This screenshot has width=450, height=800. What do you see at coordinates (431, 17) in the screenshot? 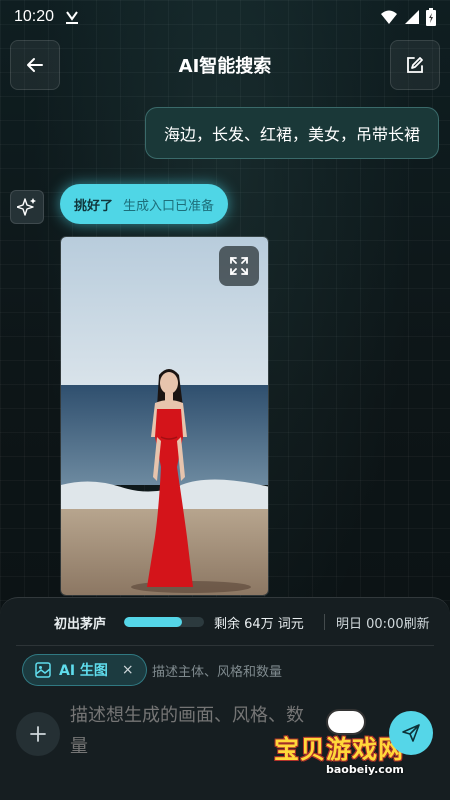
I see `battery-icon` at bounding box center [431, 17].